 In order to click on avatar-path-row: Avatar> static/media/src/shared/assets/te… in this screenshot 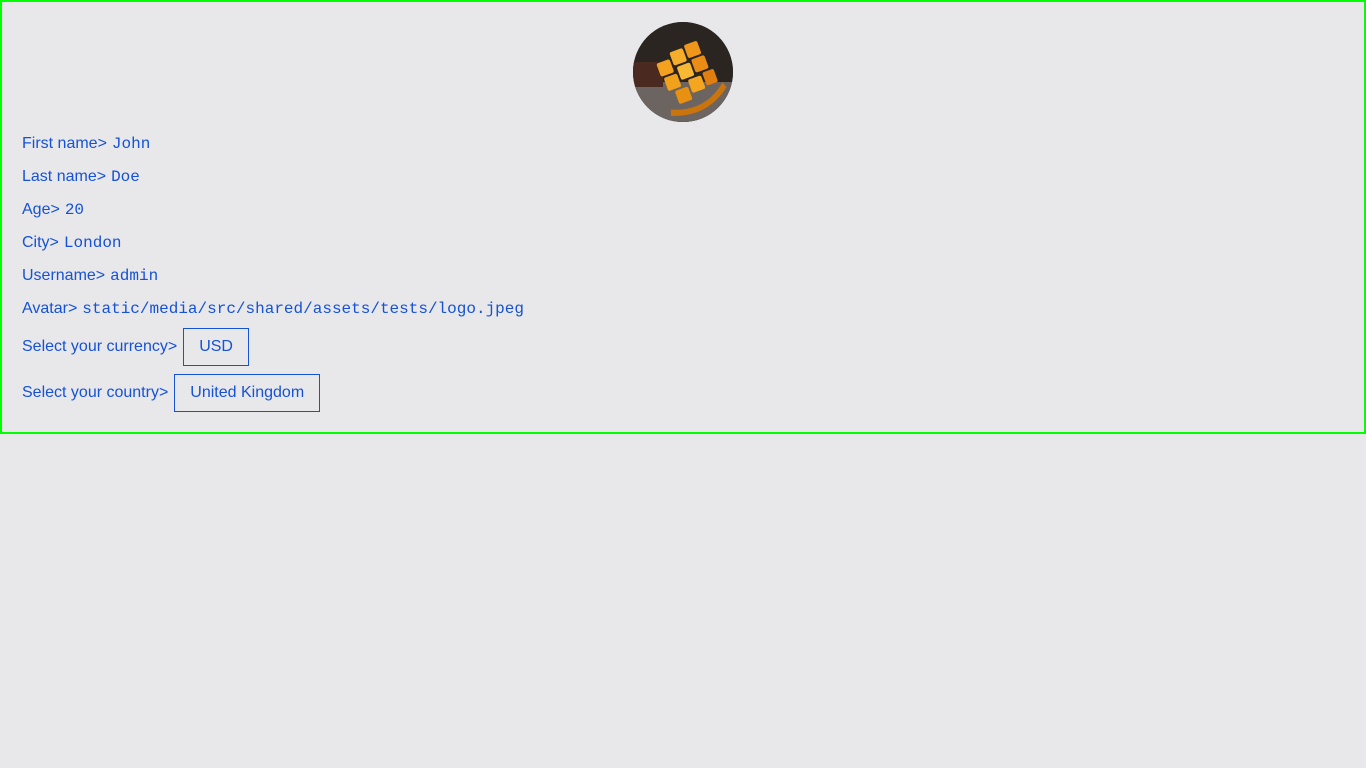, I will do `click(273, 309)`.